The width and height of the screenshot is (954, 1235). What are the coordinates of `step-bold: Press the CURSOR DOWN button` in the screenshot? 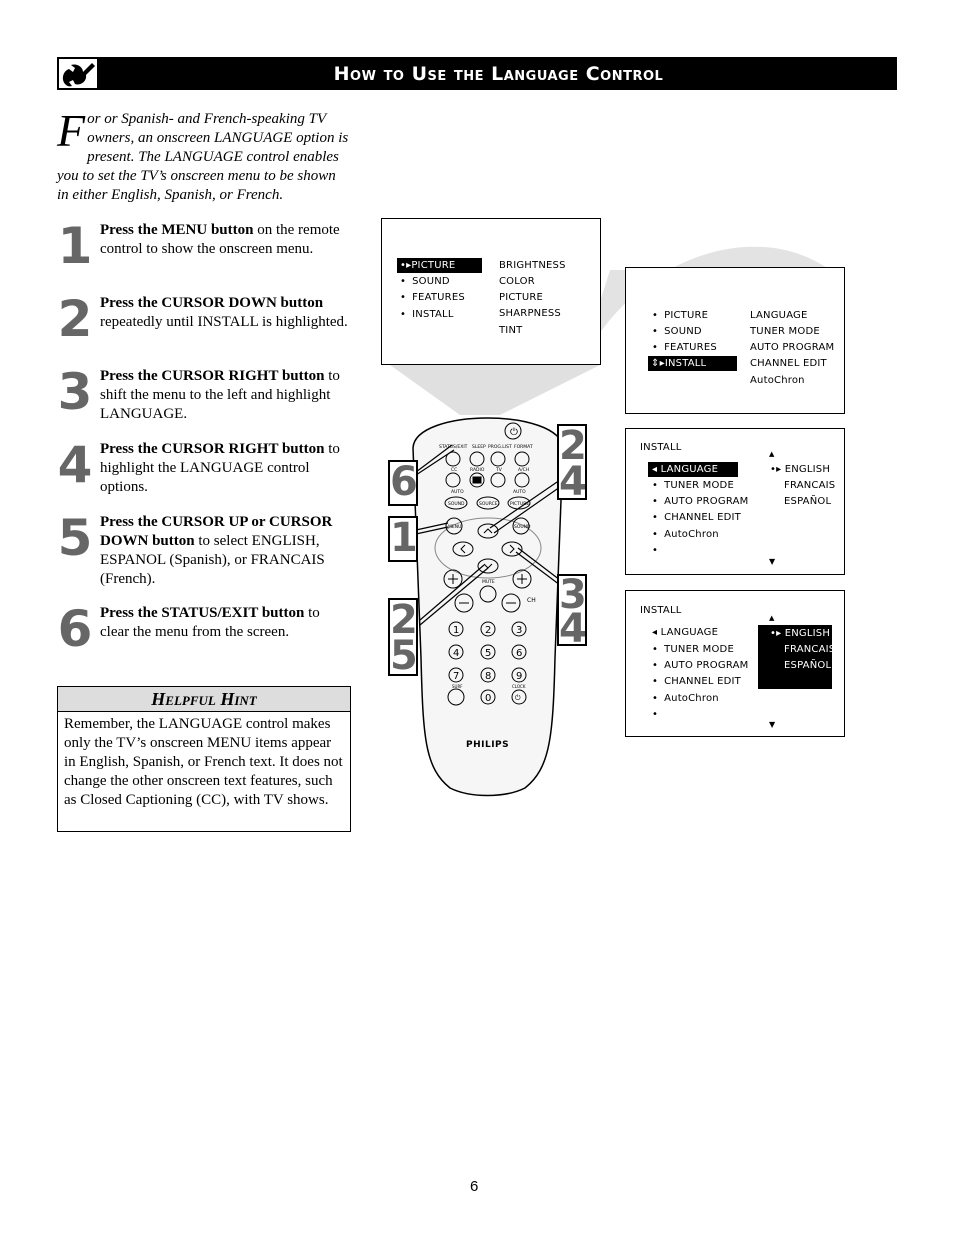 It's located at (212, 303).